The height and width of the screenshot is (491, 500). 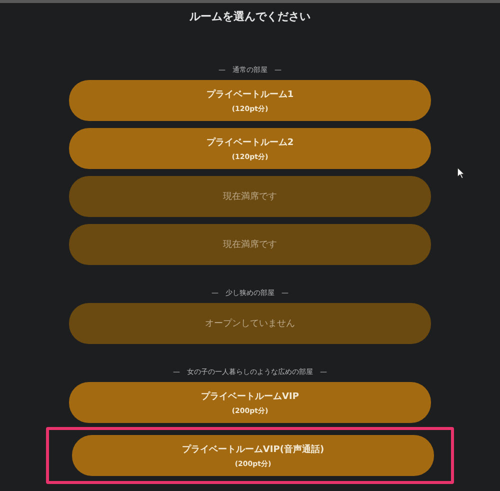 I want to click on page-title: ルームを選んでください, so click(x=250, y=17).